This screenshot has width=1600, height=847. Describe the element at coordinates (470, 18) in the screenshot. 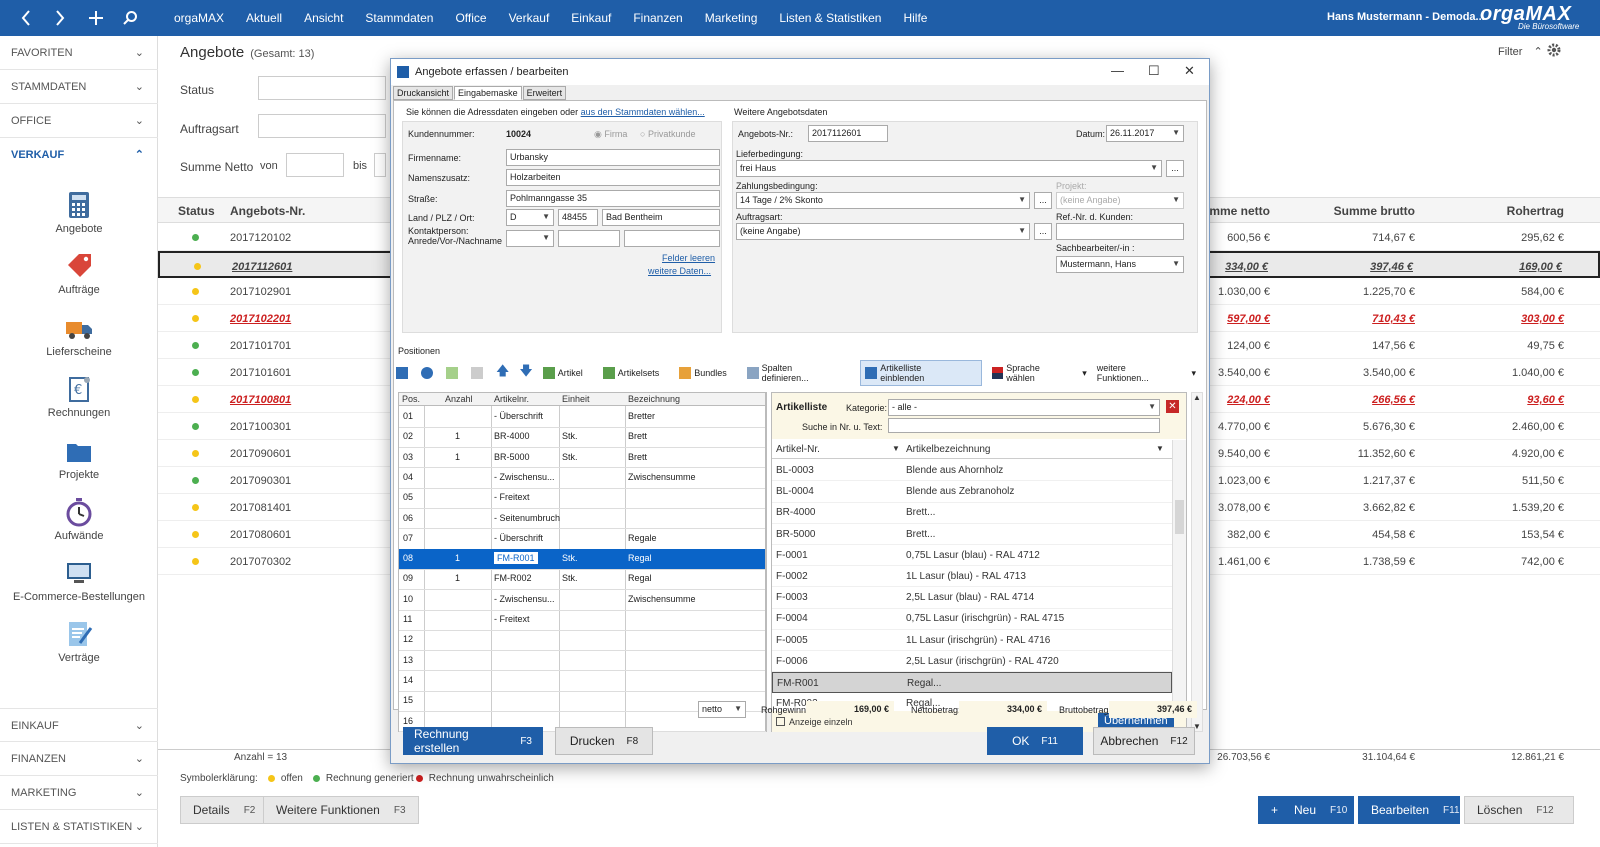

I see `menu-item-office: Office` at that location.